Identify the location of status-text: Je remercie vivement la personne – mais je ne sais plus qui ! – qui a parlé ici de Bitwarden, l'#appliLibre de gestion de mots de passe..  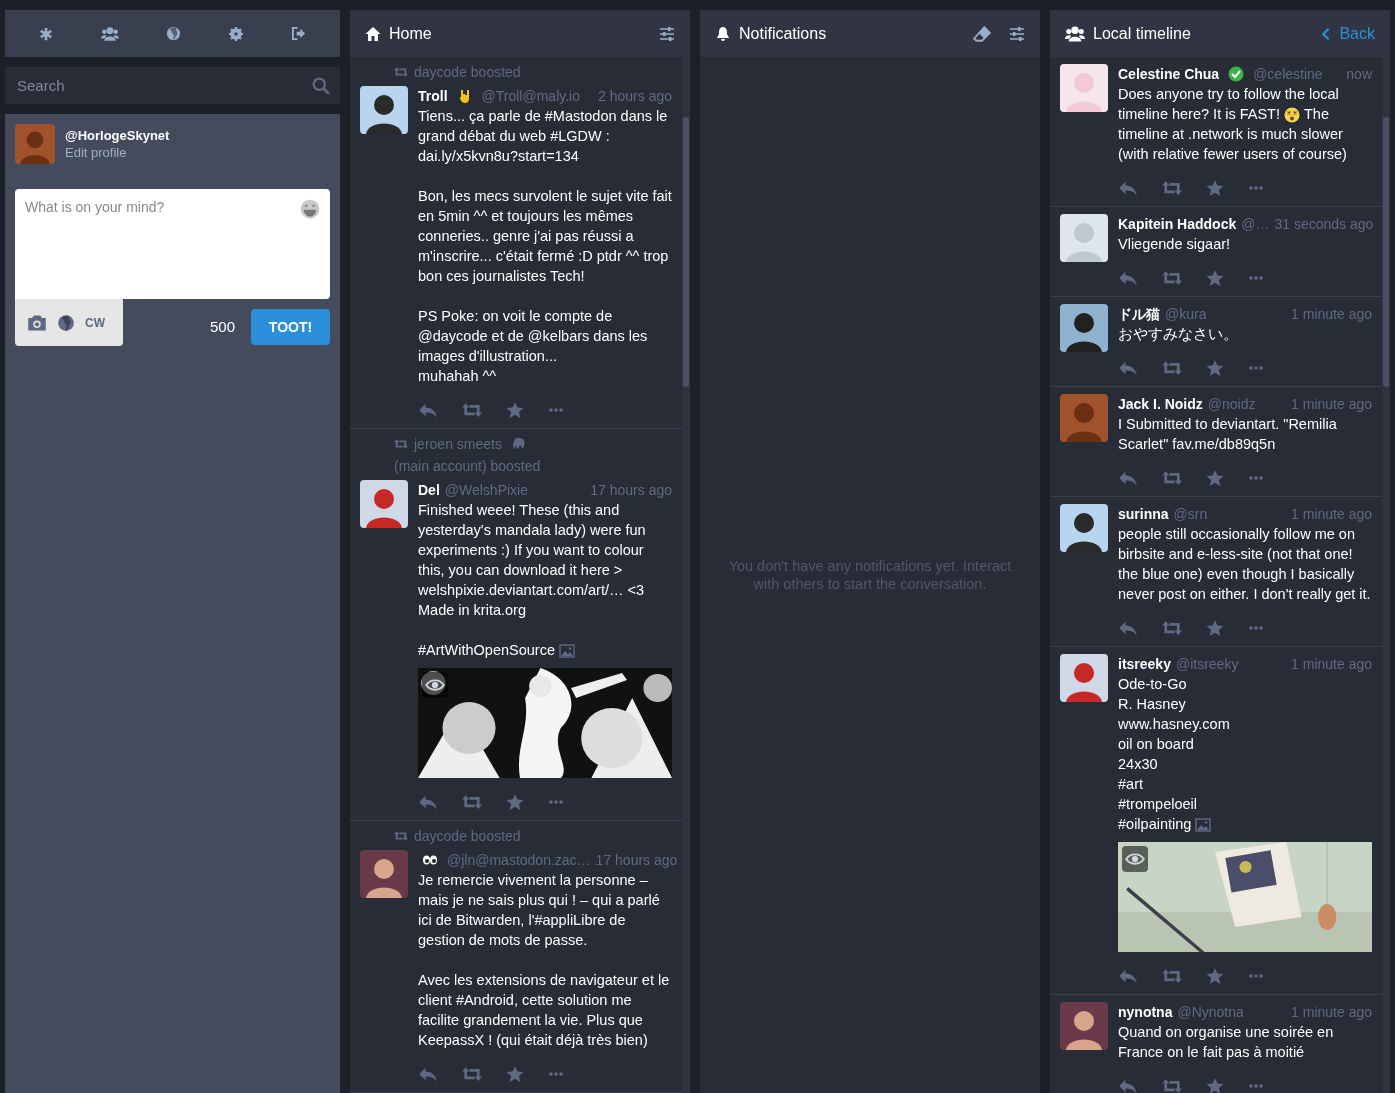
(539, 910).